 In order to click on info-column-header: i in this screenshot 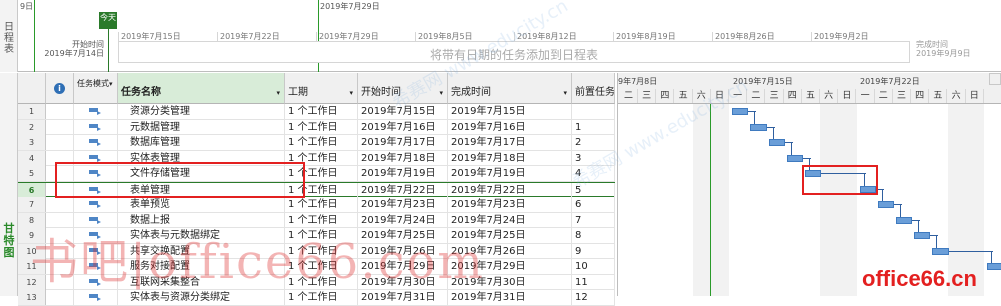, I will do `click(60, 88)`.